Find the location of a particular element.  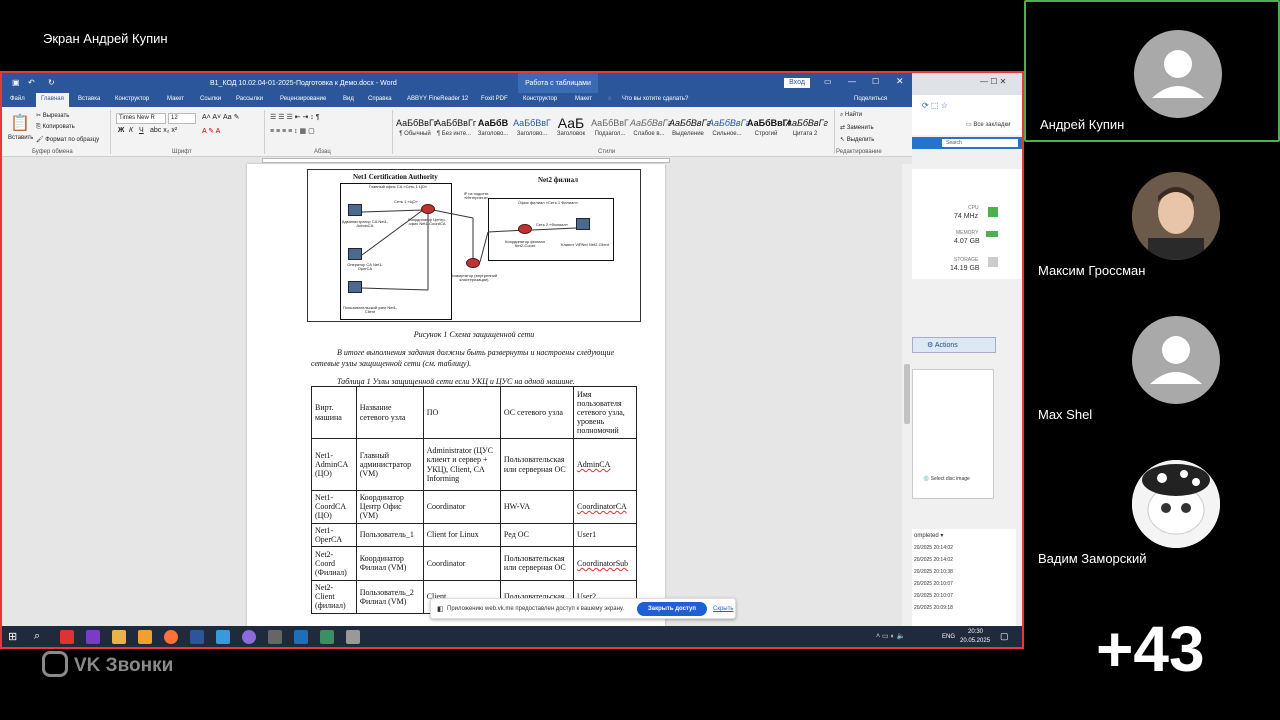

editing-group-label: Редактирование is located at coordinates (859, 152).